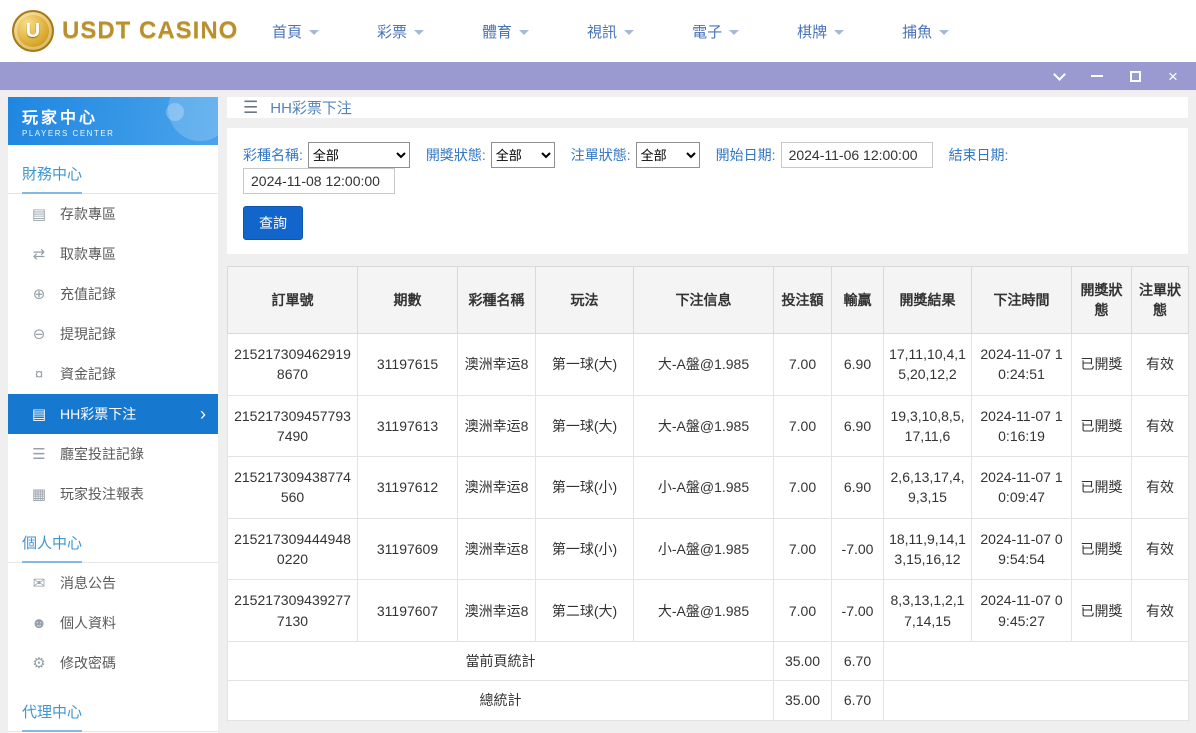  What do you see at coordinates (287, 32) in the screenshot?
I see `nav-label: 首頁` at bounding box center [287, 32].